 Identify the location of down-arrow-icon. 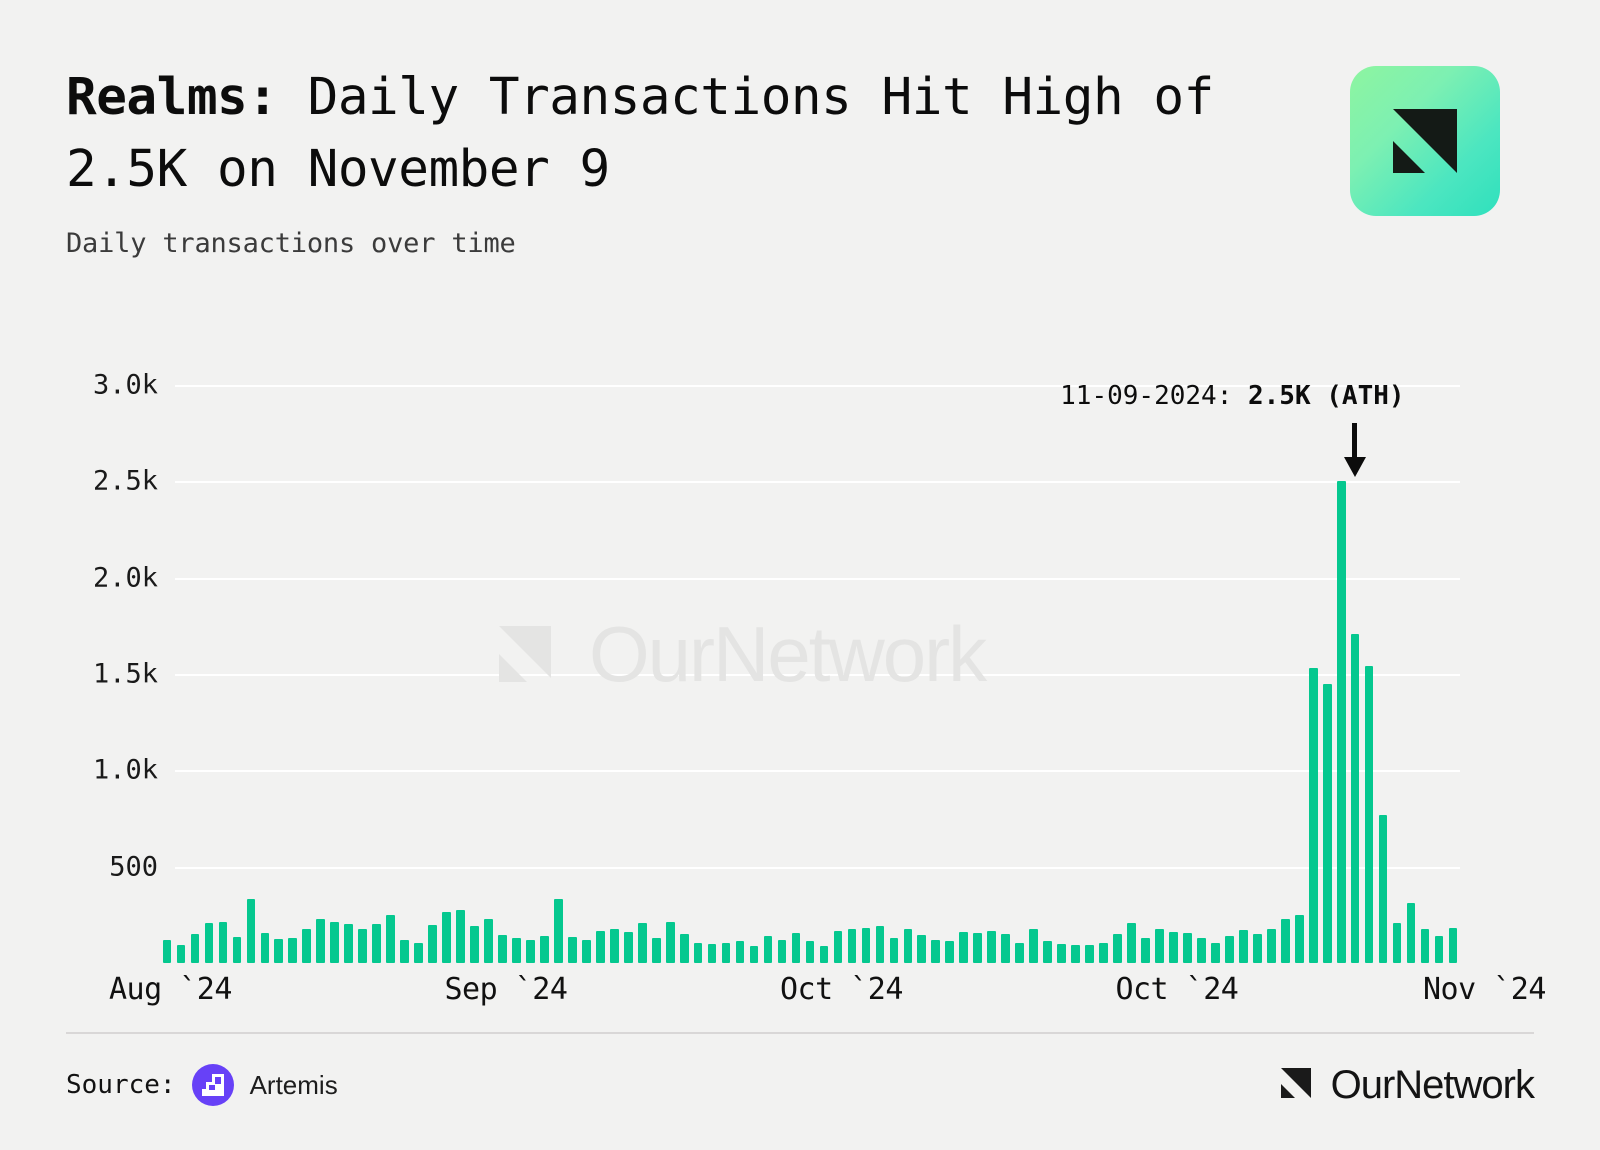
(1355, 453).